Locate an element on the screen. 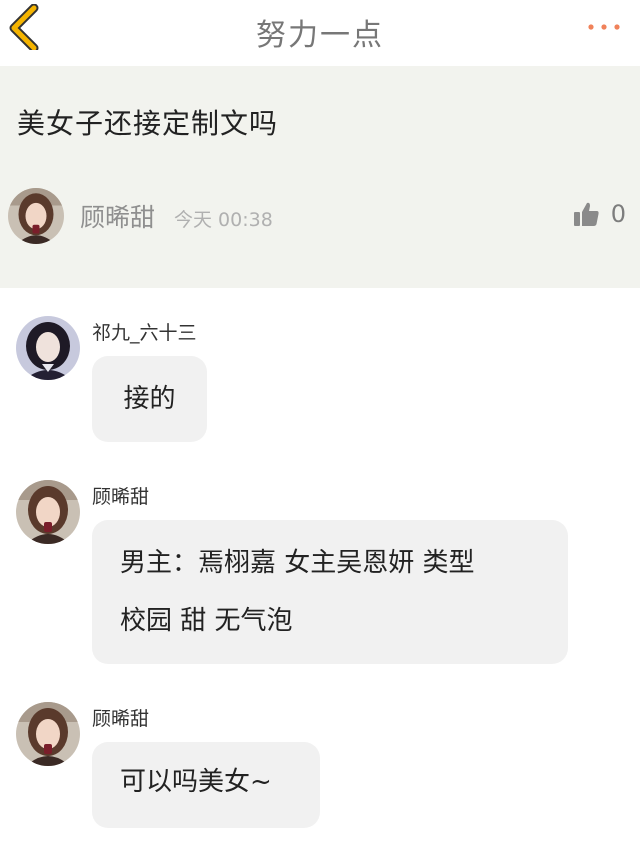 Image resolution: width=640 pixels, height=844 pixels. post-timestamp: 今天 00:38 is located at coordinates (223, 220).